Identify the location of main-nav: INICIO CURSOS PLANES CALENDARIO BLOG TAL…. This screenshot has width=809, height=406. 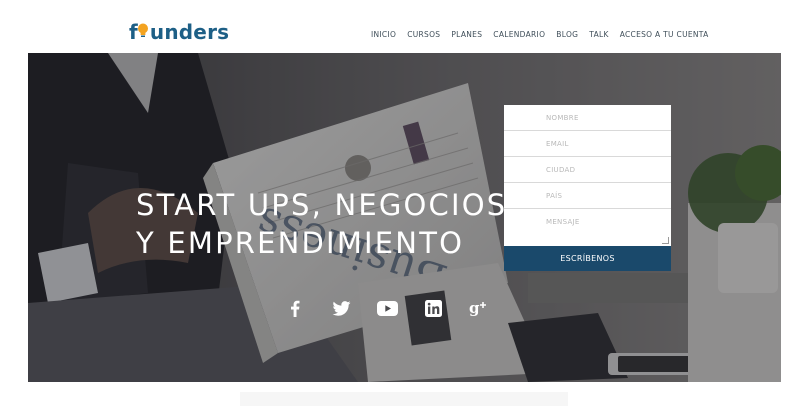
(540, 34).